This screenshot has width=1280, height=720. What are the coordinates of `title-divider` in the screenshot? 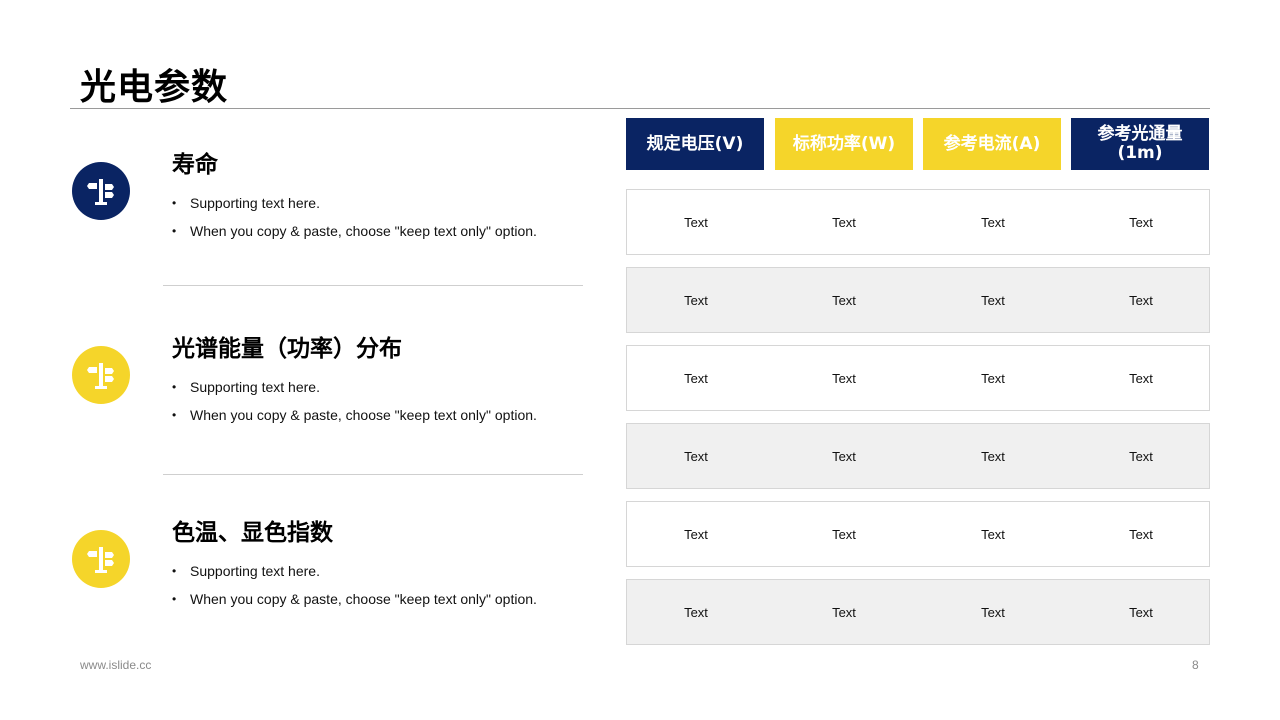 It's located at (640, 108).